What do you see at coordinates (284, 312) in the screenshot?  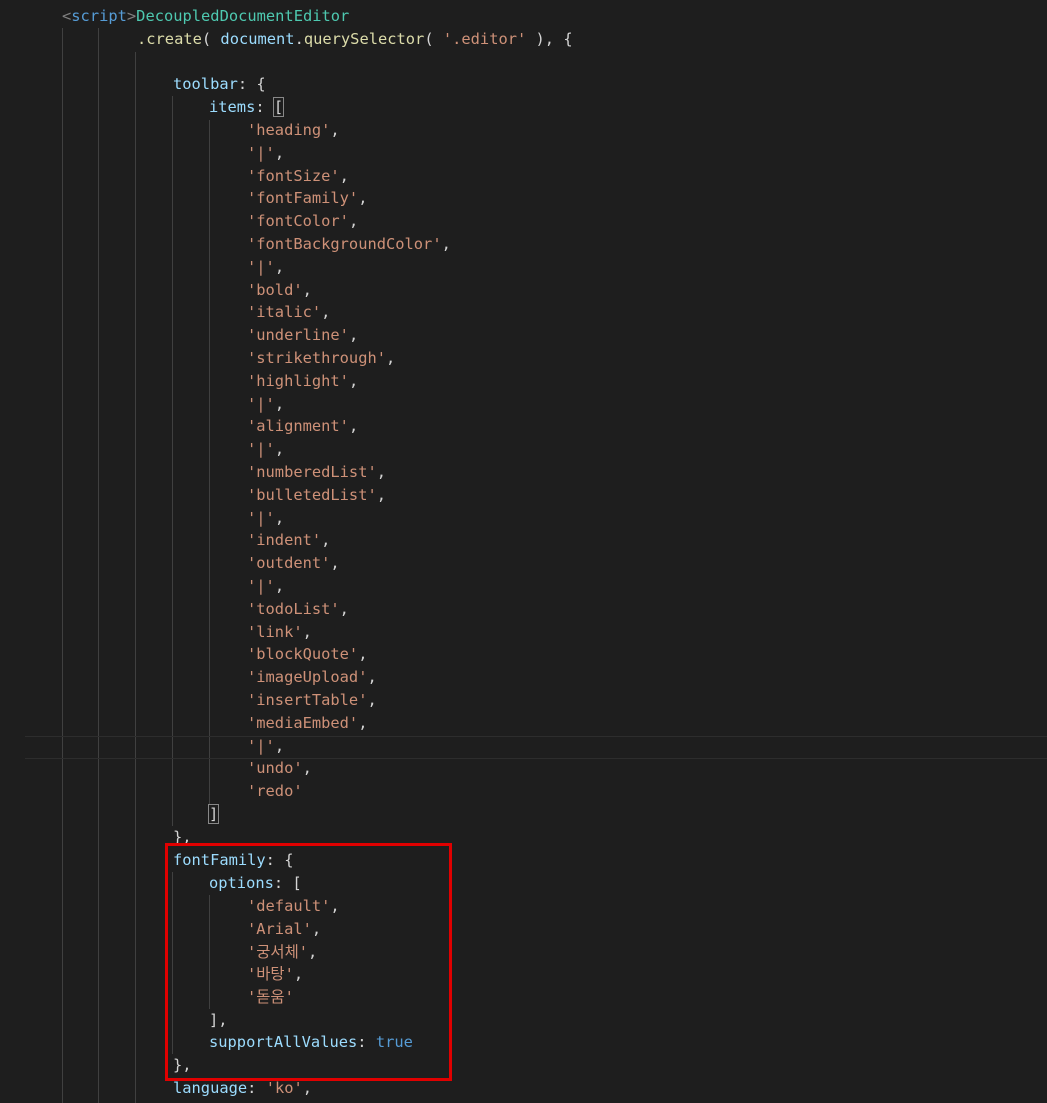 I see `toolbar-item-string: 'italic'` at bounding box center [284, 312].